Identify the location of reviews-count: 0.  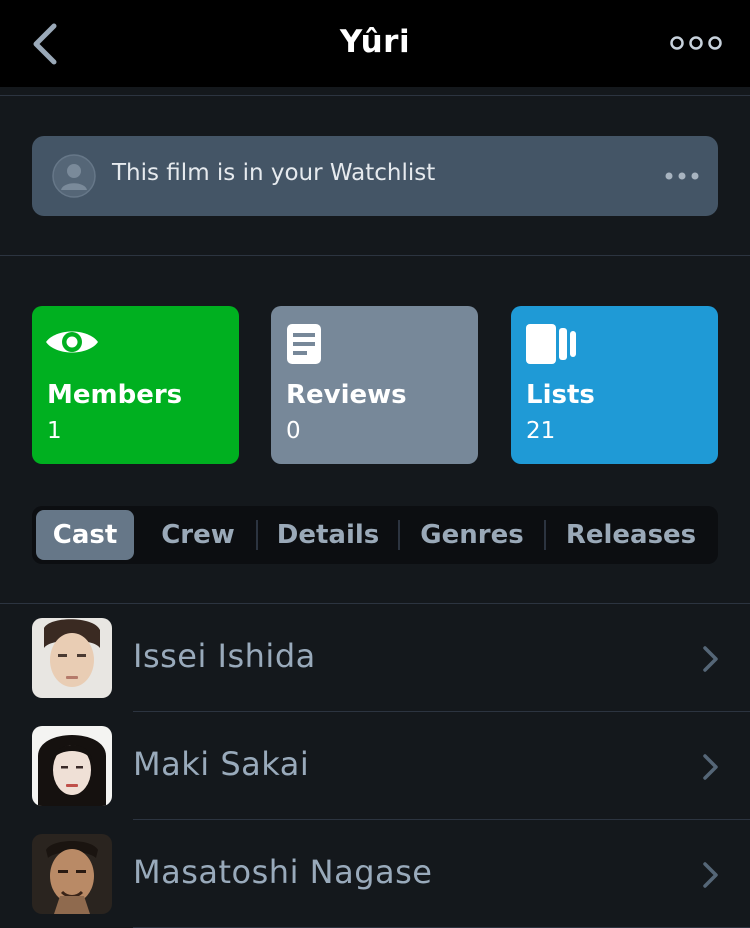
(293, 431).